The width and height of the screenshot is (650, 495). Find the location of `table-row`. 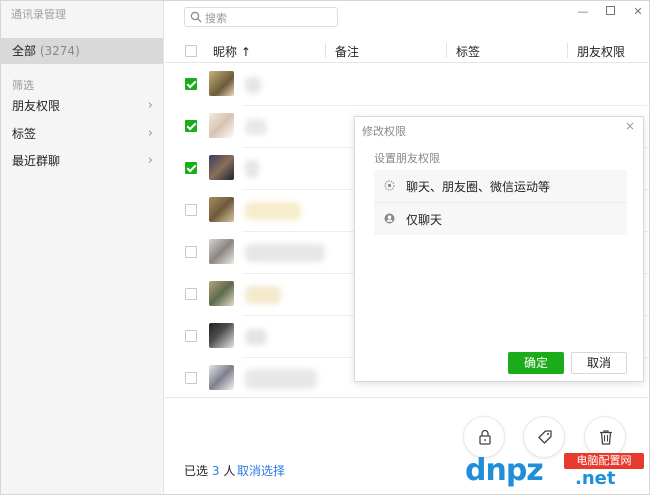

table-row is located at coordinates (407, 85).